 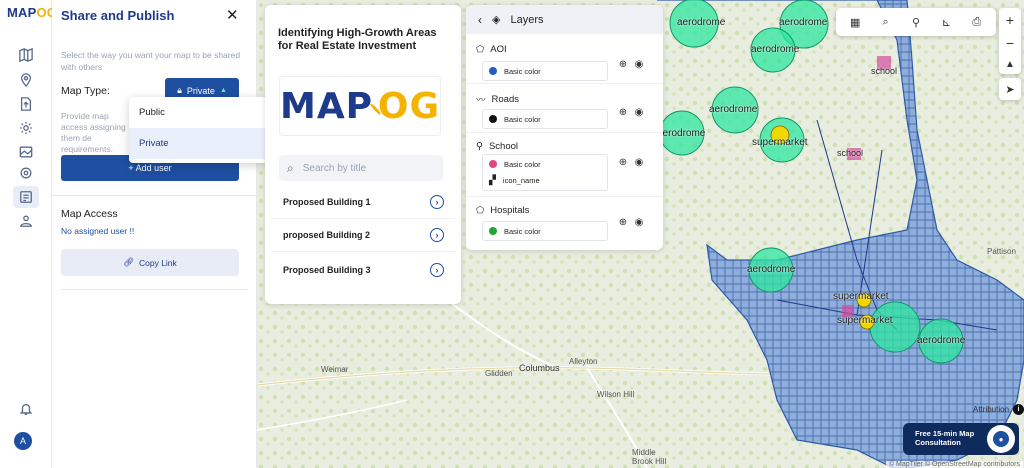 I want to click on location-pin-icon, so click(x=26, y=80).